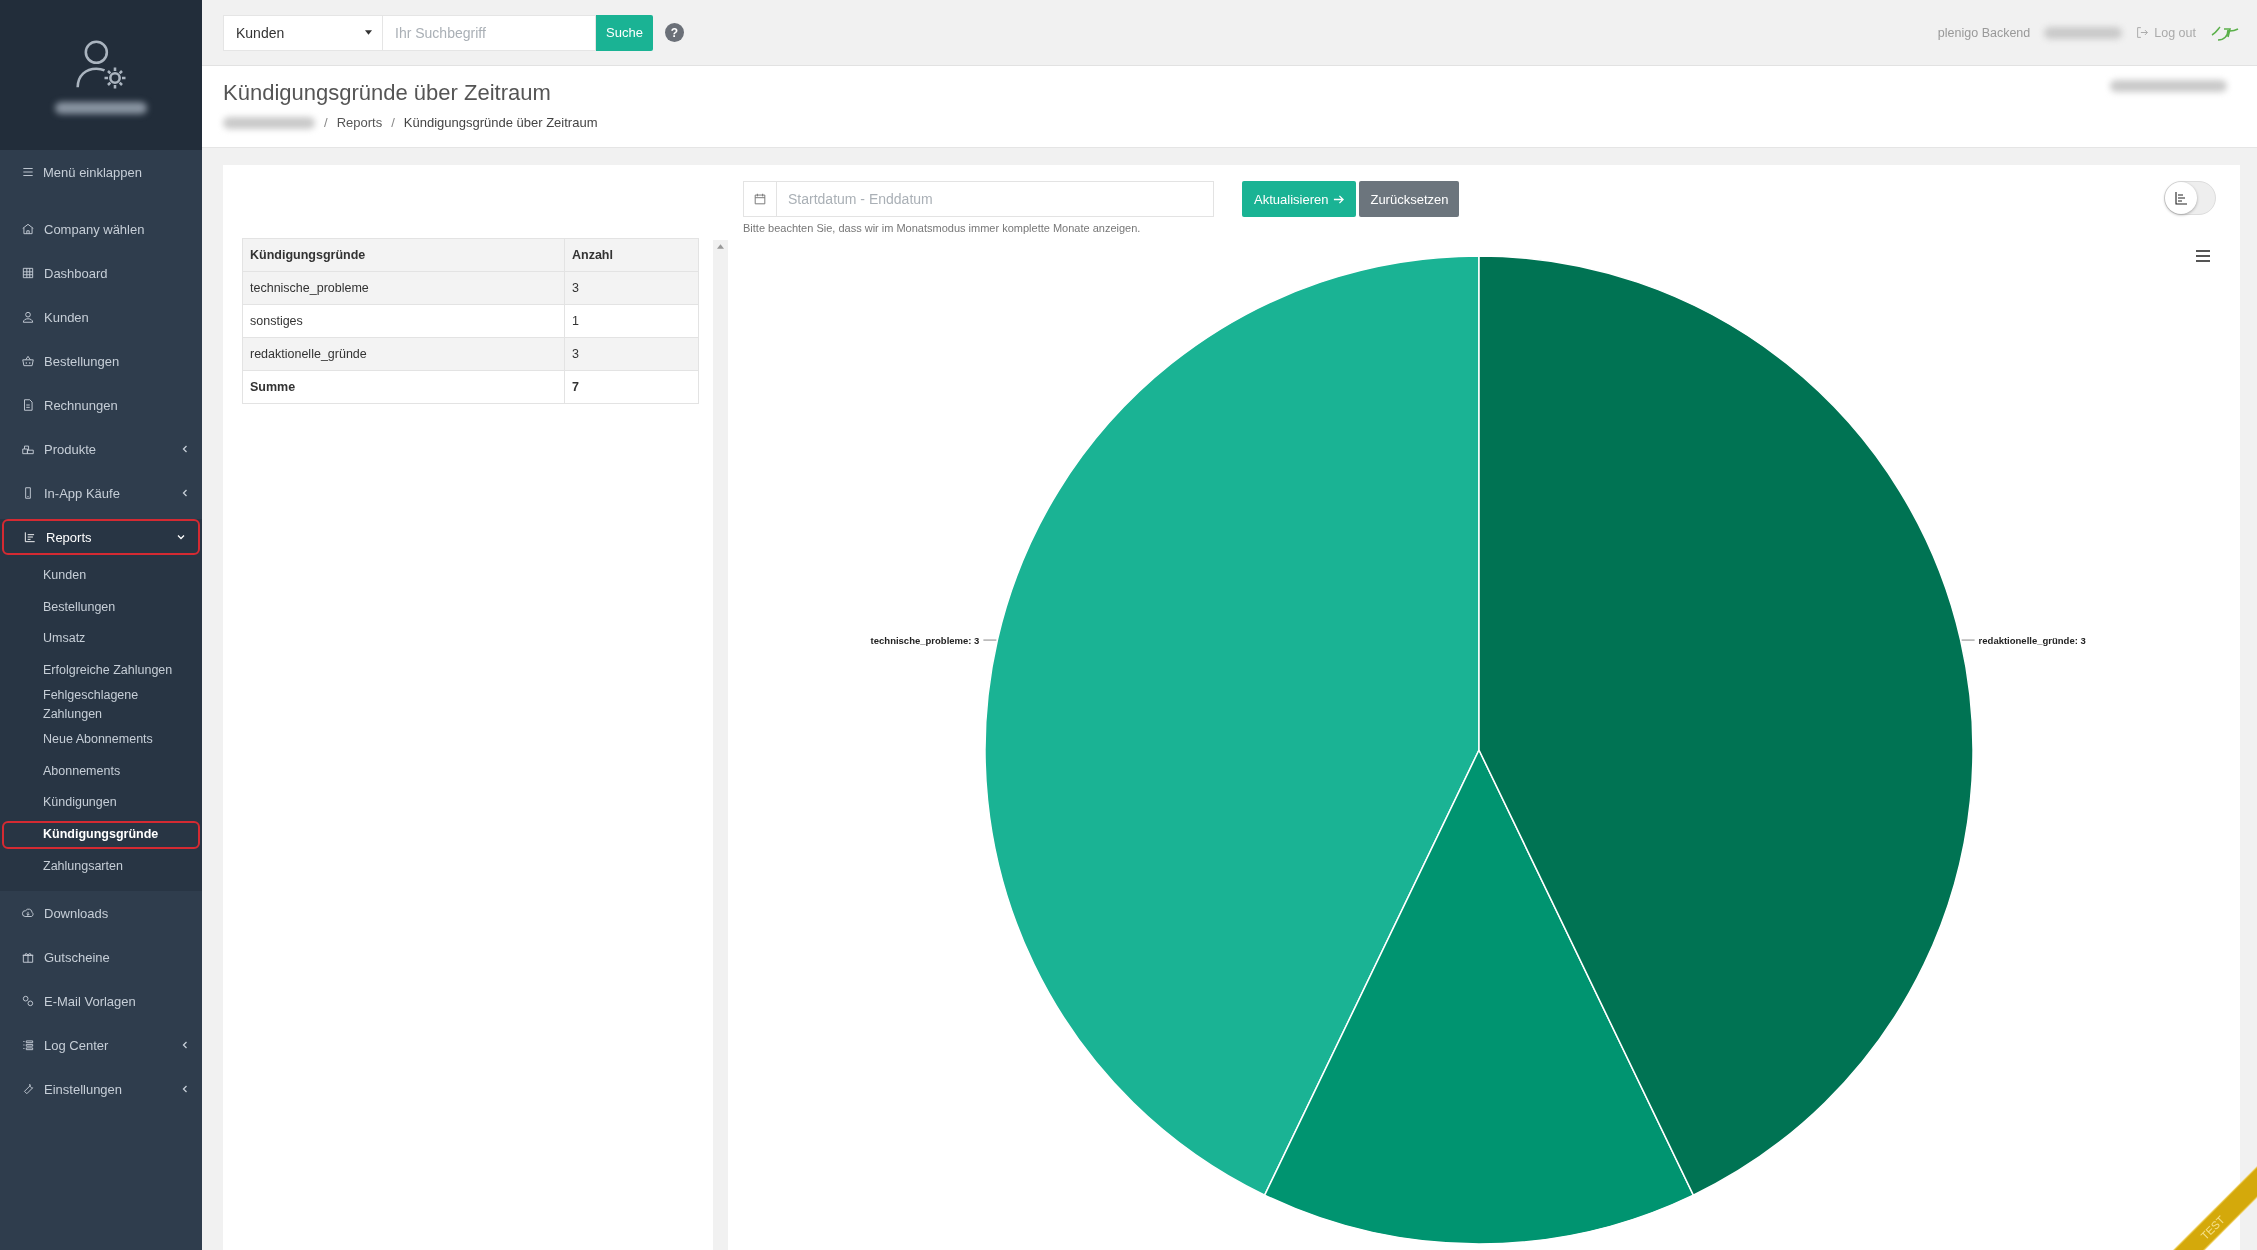 The width and height of the screenshot is (2257, 1250). Describe the element at coordinates (1409, 199) in the screenshot. I see `reset-button: Zurücksetzen` at that location.